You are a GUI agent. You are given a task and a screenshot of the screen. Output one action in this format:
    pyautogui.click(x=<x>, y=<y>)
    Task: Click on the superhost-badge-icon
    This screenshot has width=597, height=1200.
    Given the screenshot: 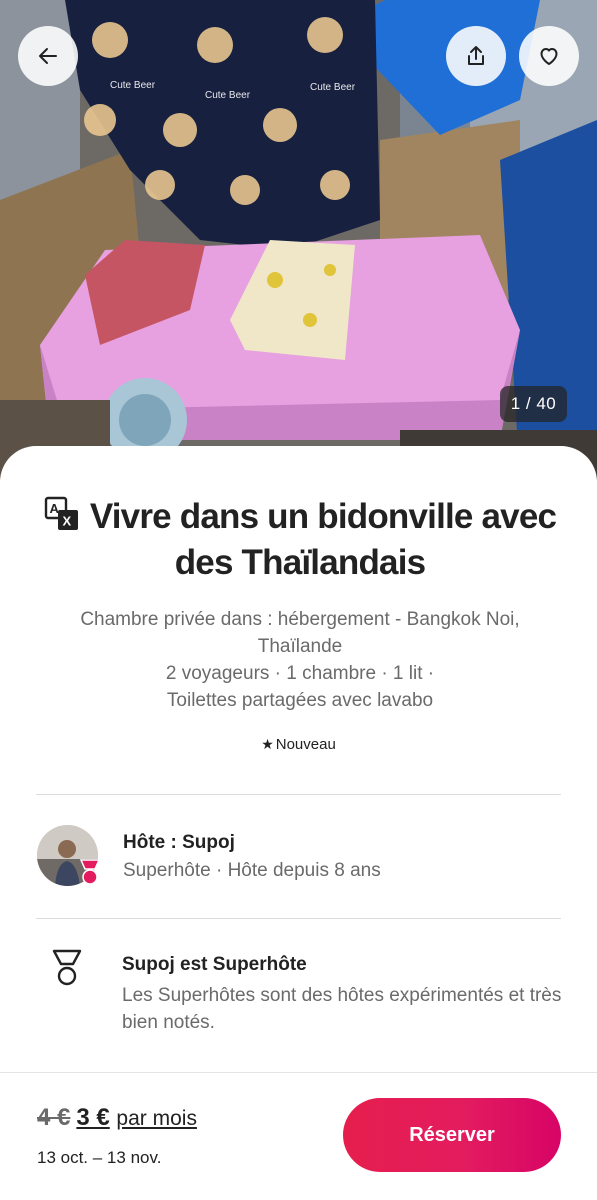 What is the action you would take?
    pyautogui.click(x=90, y=872)
    